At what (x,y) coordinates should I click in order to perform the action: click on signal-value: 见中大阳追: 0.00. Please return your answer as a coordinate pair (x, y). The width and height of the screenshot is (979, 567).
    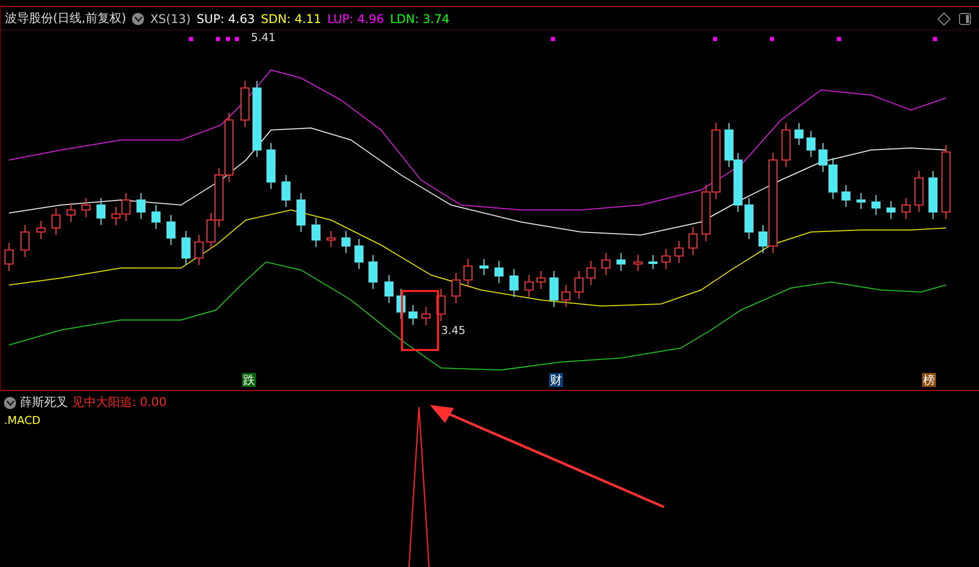
    Looking at the image, I should click on (119, 402).